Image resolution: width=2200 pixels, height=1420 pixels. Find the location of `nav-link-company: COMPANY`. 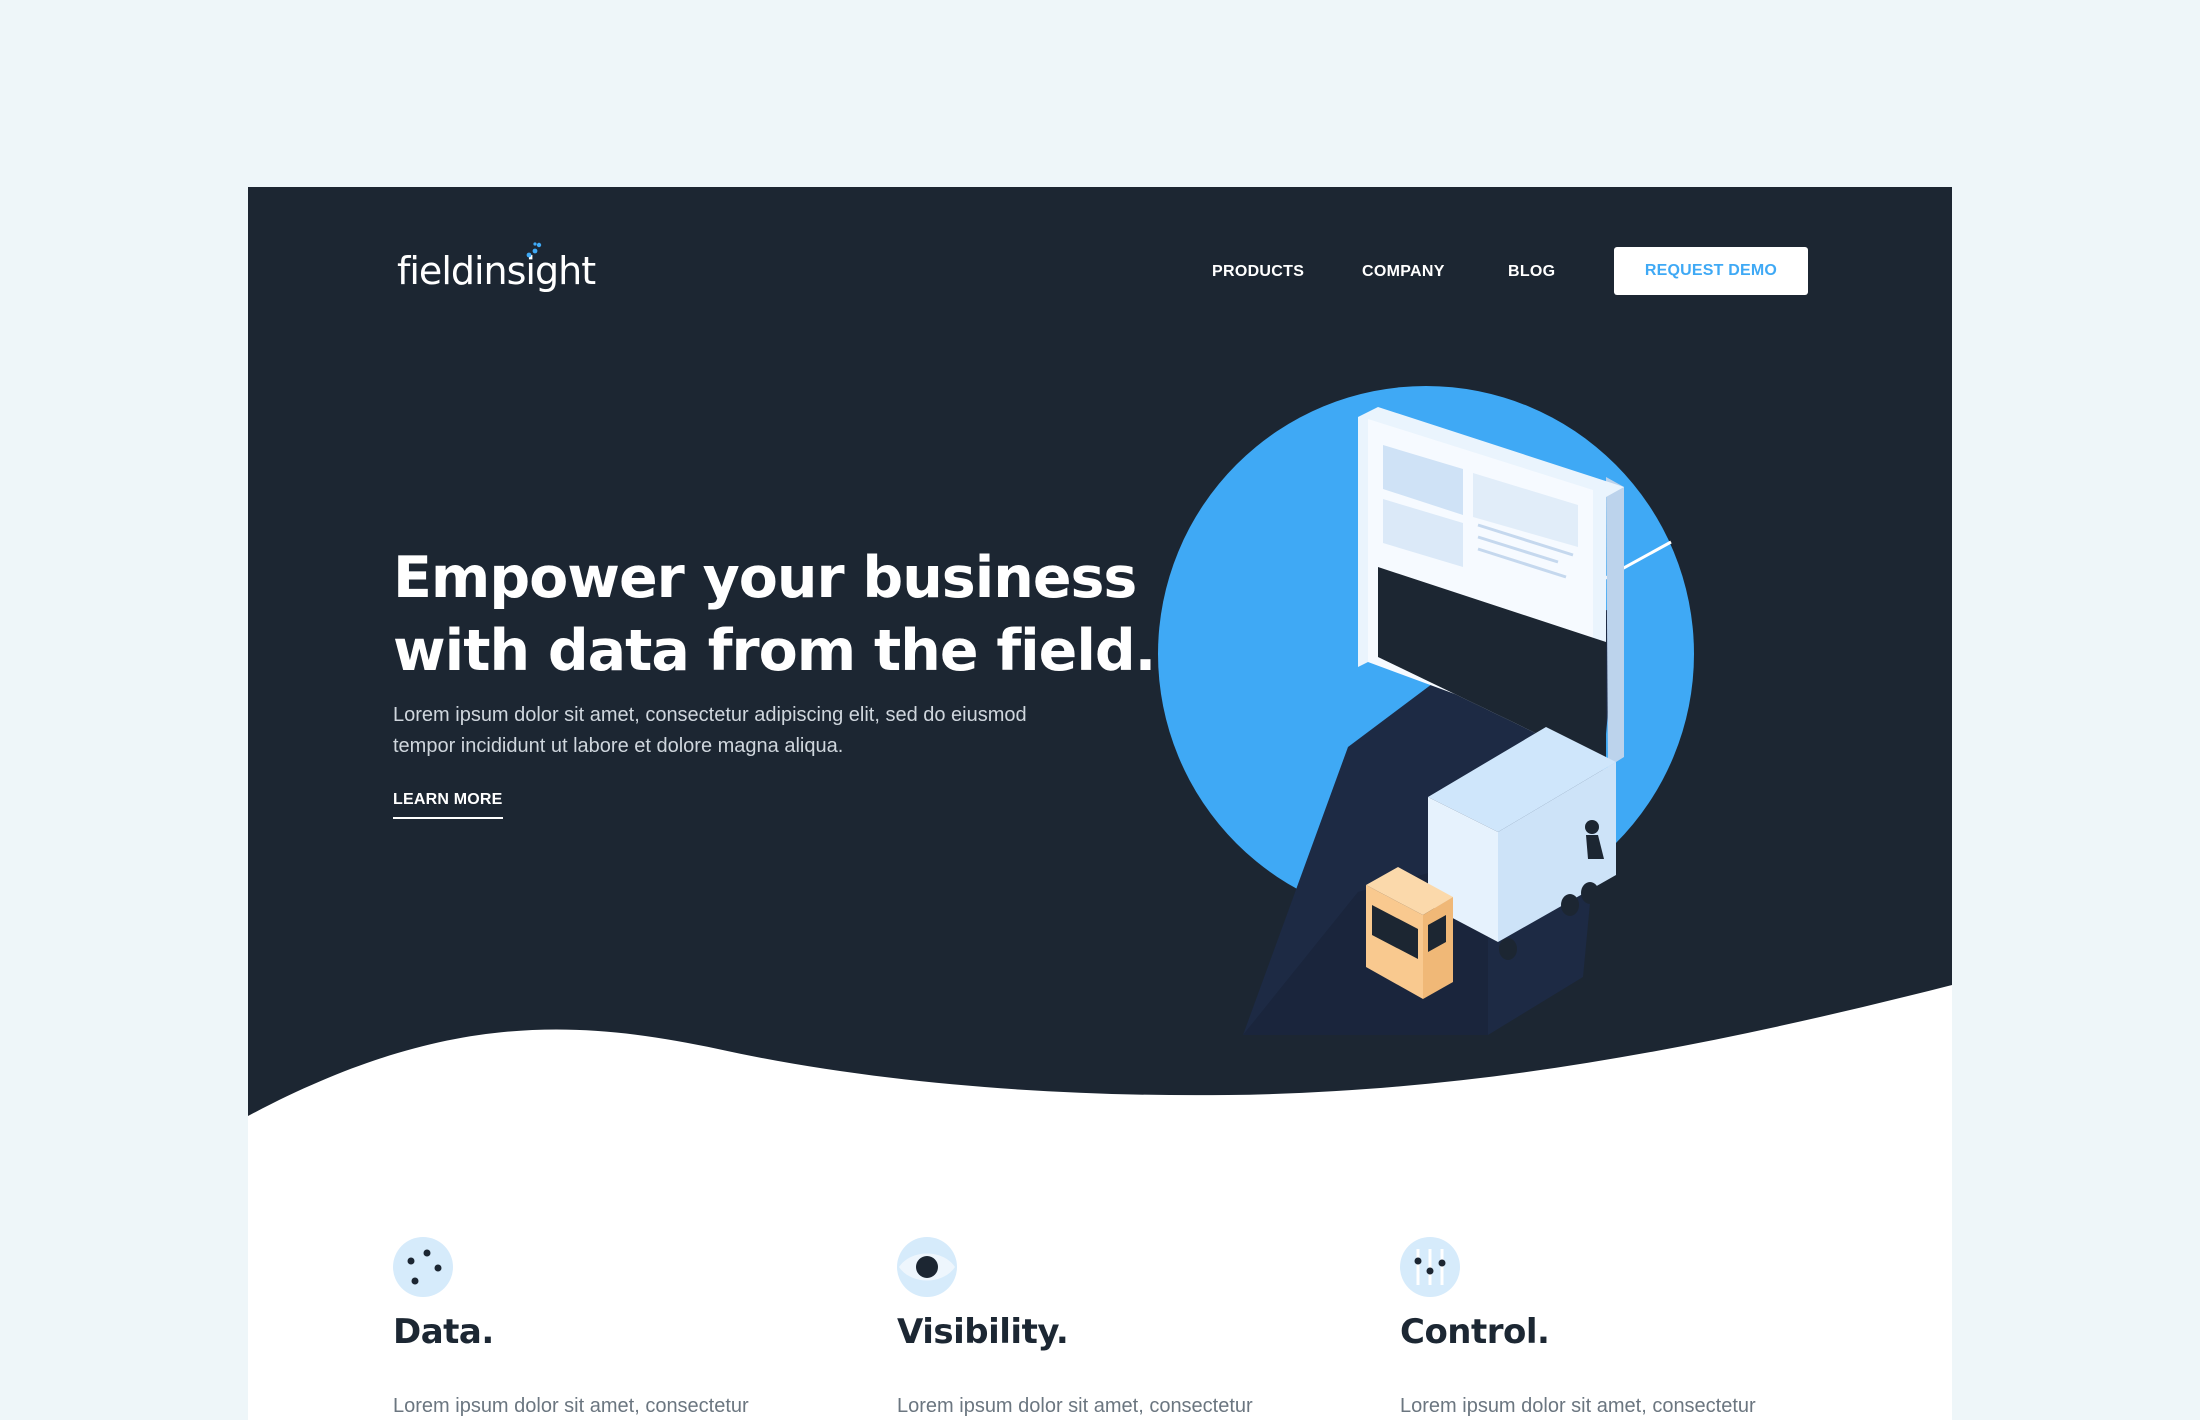

nav-link-company: COMPANY is located at coordinates (1403, 272).